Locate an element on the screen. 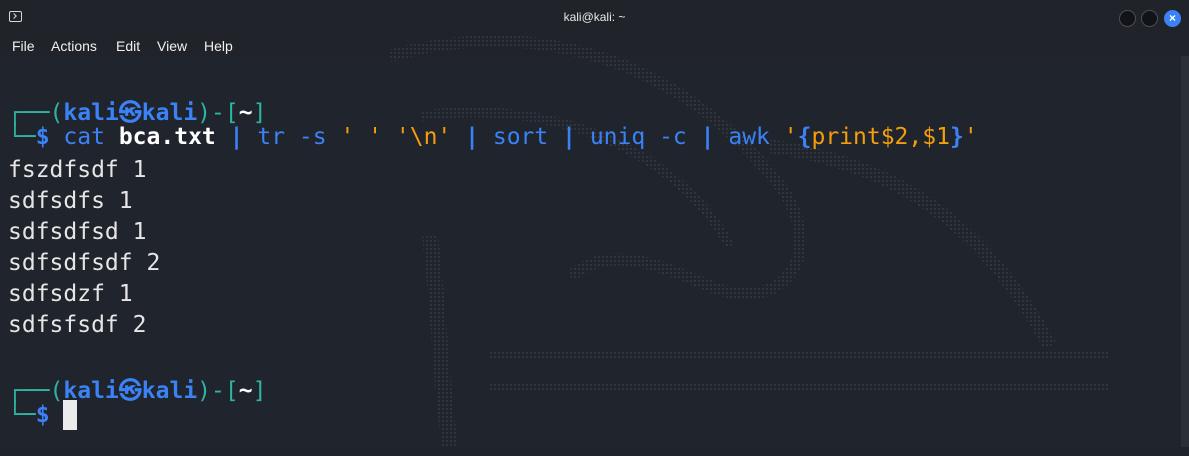 The height and width of the screenshot is (456, 1189). command-tr: tr is located at coordinates (271, 137).